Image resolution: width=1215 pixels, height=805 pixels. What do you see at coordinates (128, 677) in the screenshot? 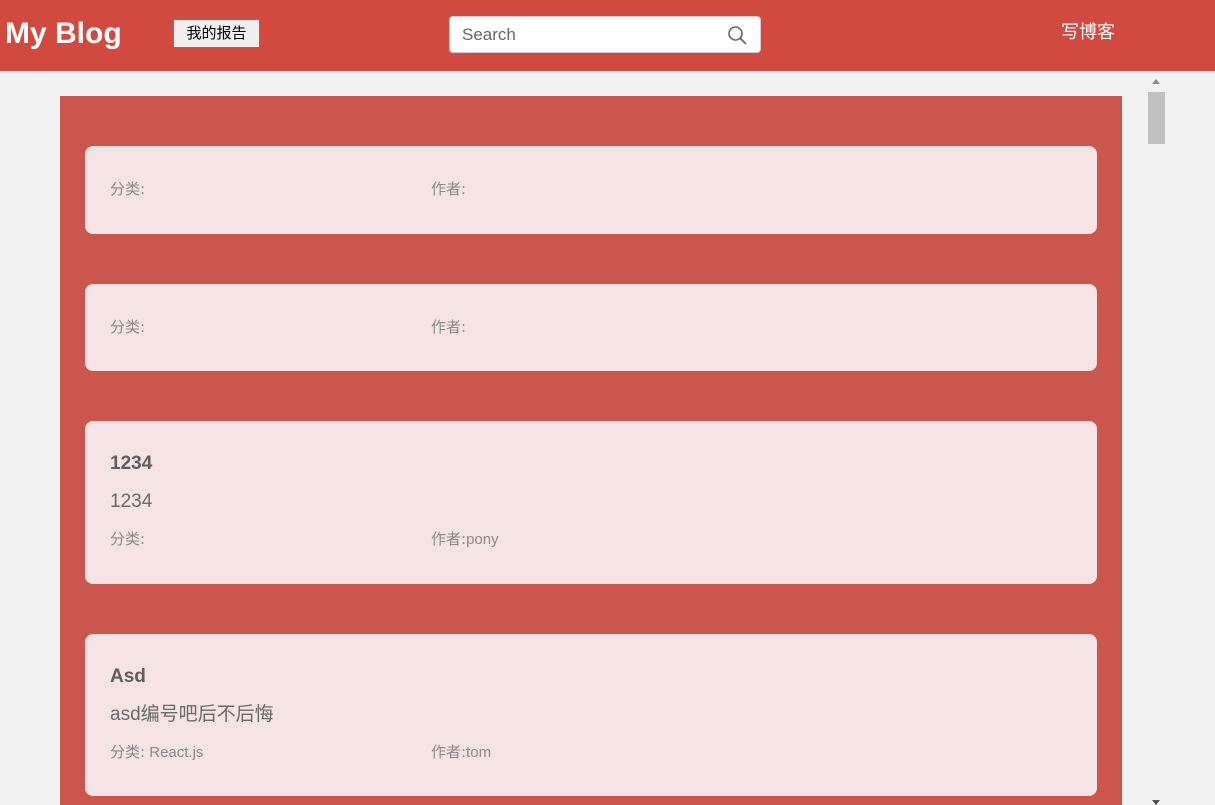
I see `post-title: Asd` at bounding box center [128, 677].